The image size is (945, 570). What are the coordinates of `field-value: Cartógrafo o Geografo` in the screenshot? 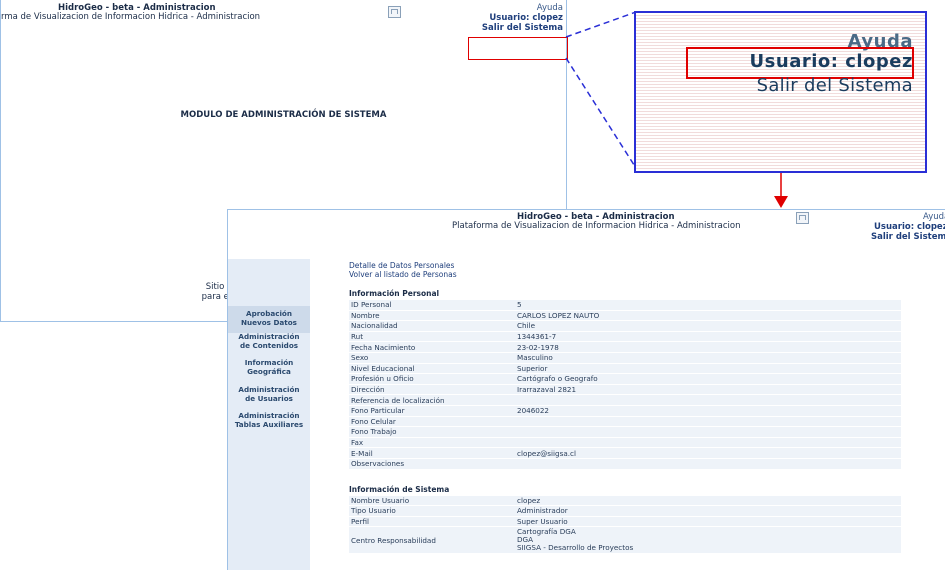 It's located at (708, 379).